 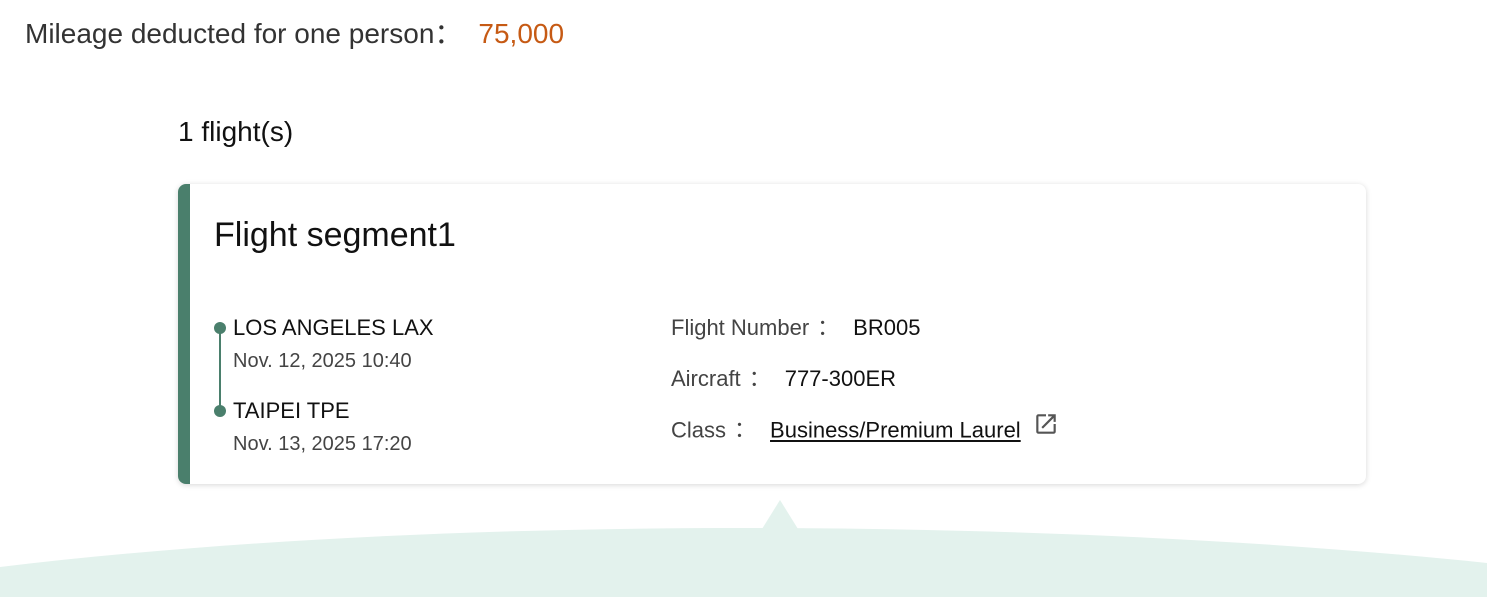 I want to click on arrival-city: TAIPEI TPE, so click(x=291, y=410).